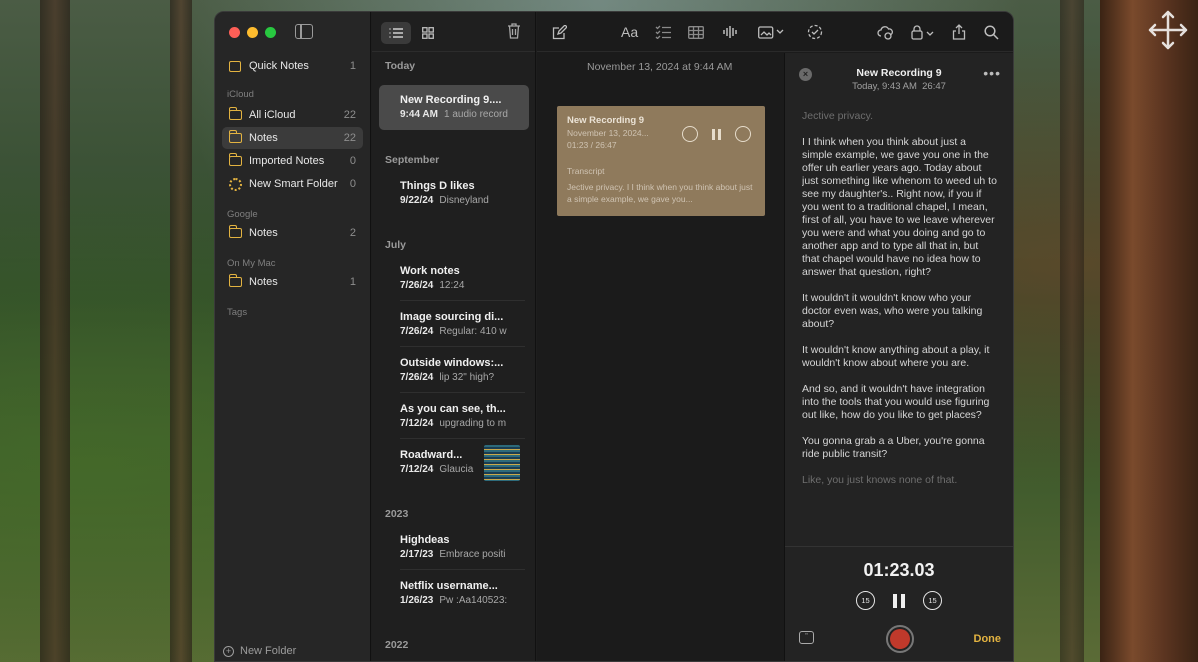 The height and width of the screenshot is (662, 1198). Describe the element at coordinates (923, 32) in the screenshot. I see `lock-button` at that location.